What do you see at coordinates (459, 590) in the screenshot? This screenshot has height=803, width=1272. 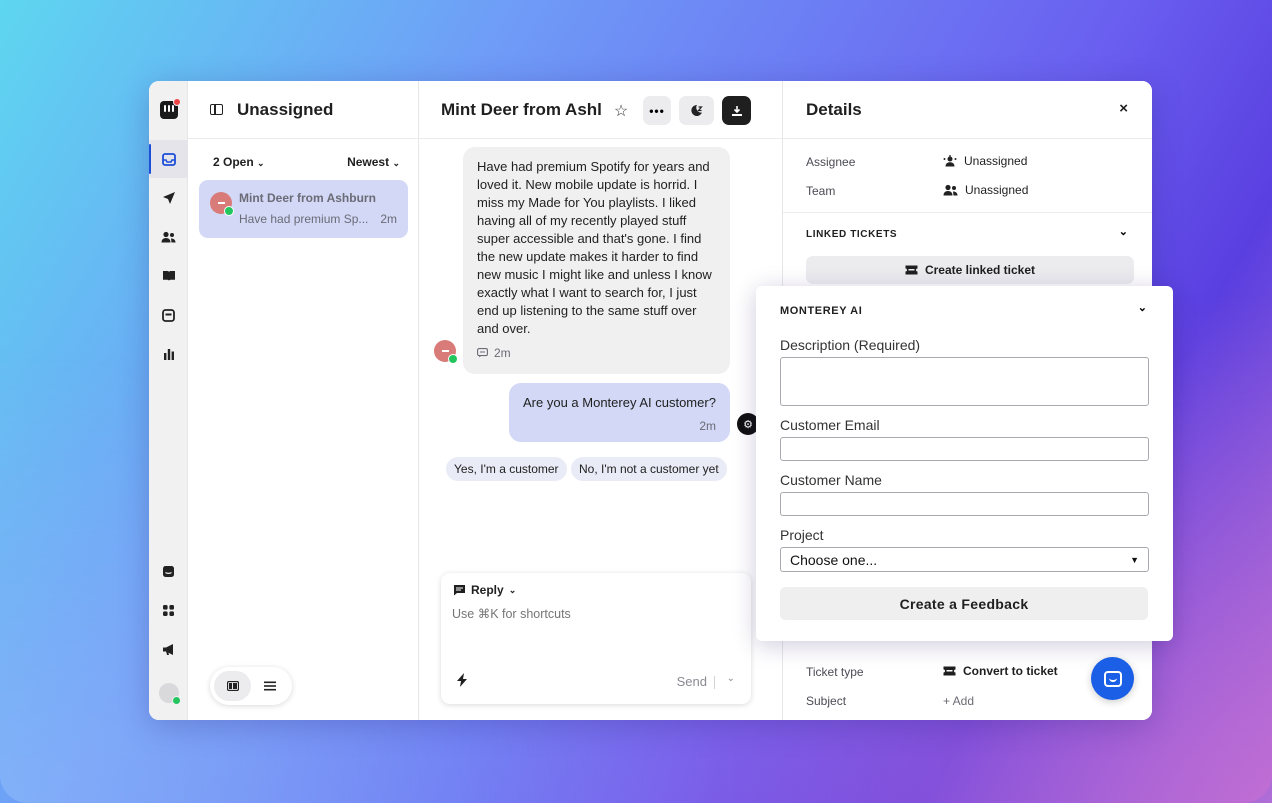 I see `reply-icon` at bounding box center [459, 590].